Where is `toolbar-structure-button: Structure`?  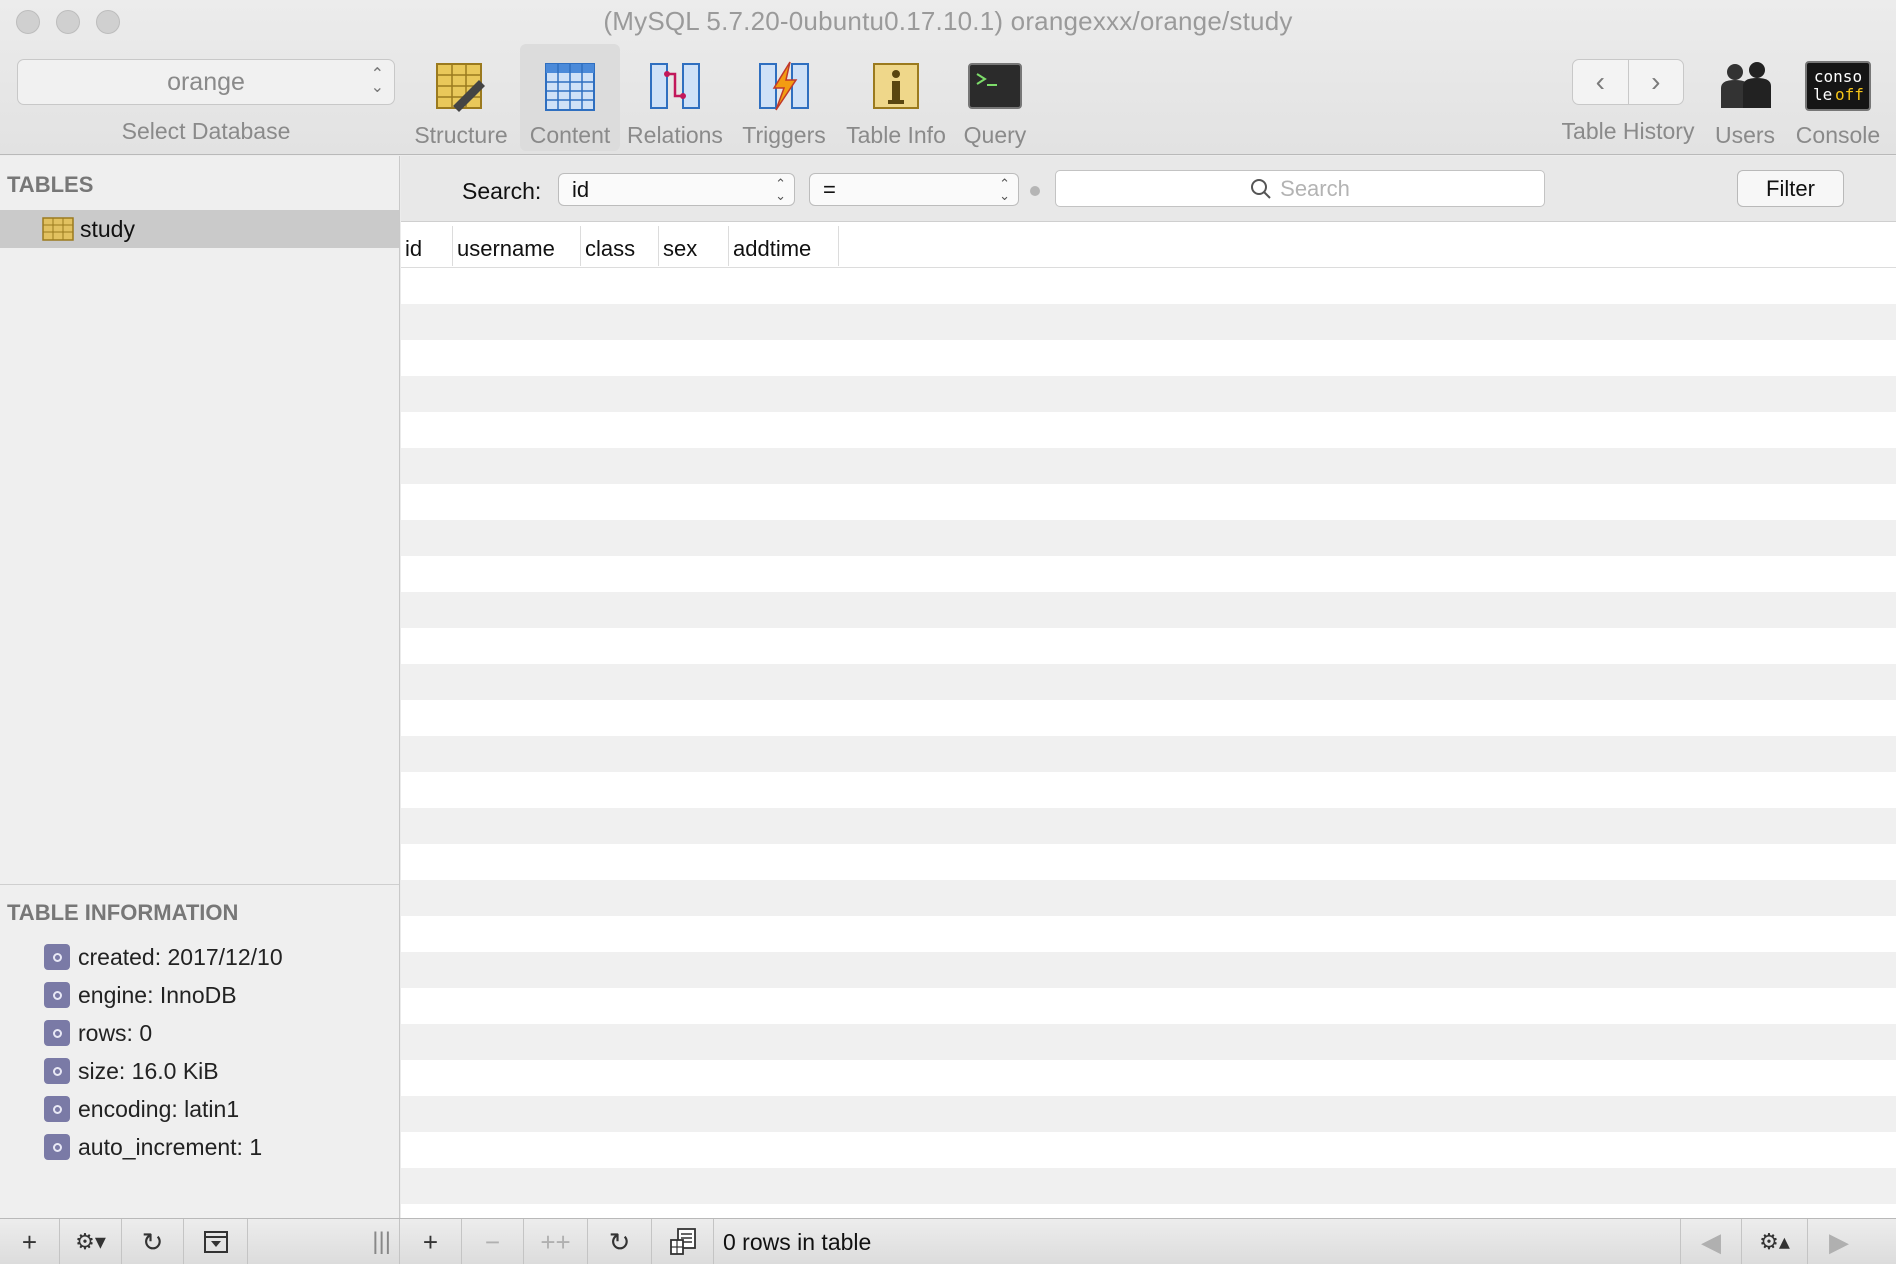 toolbar-structure-button: Structure is located at coordinates (461, 97).